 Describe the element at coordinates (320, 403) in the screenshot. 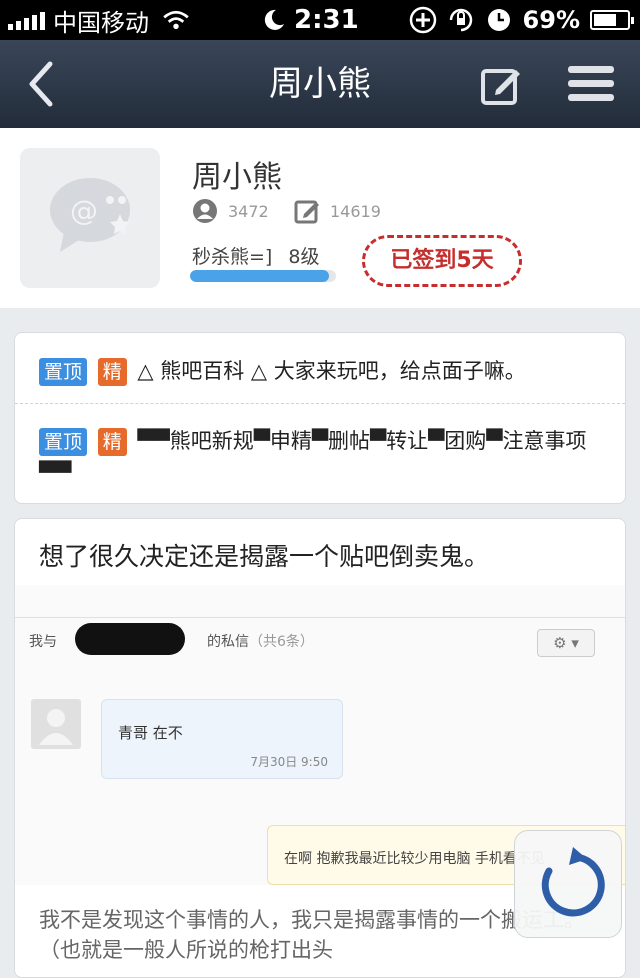

I see `divider` at that location.